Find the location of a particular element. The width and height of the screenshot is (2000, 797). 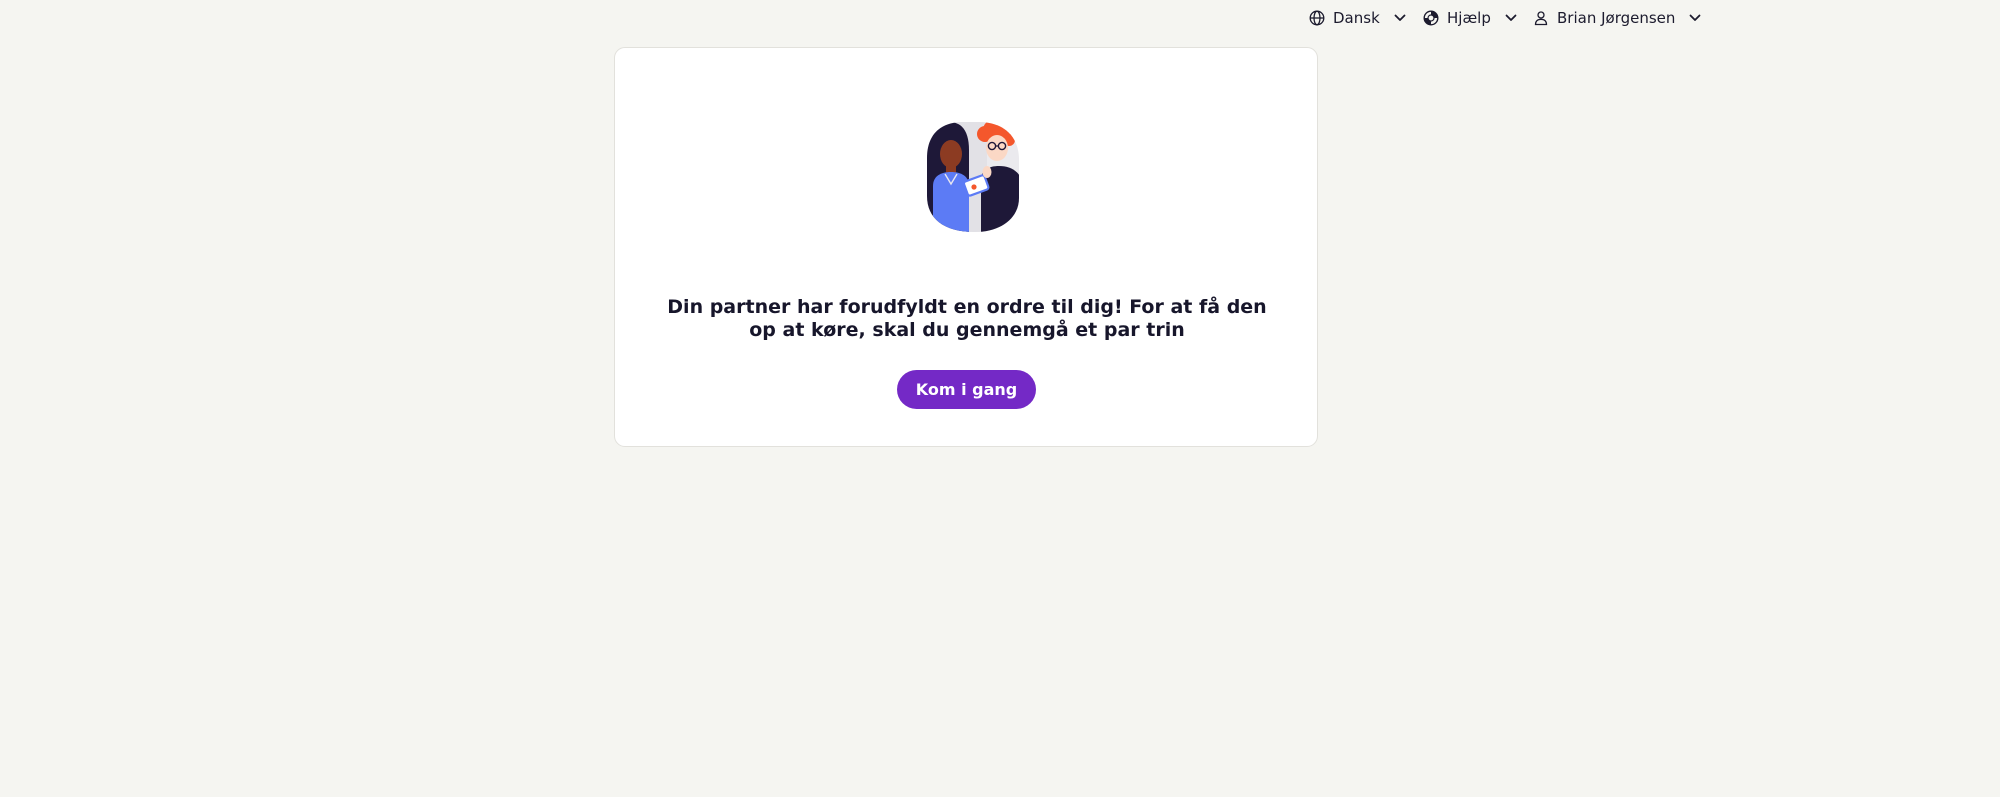

help-menu-label: Hjælp is located at coordinates (1469, 18).